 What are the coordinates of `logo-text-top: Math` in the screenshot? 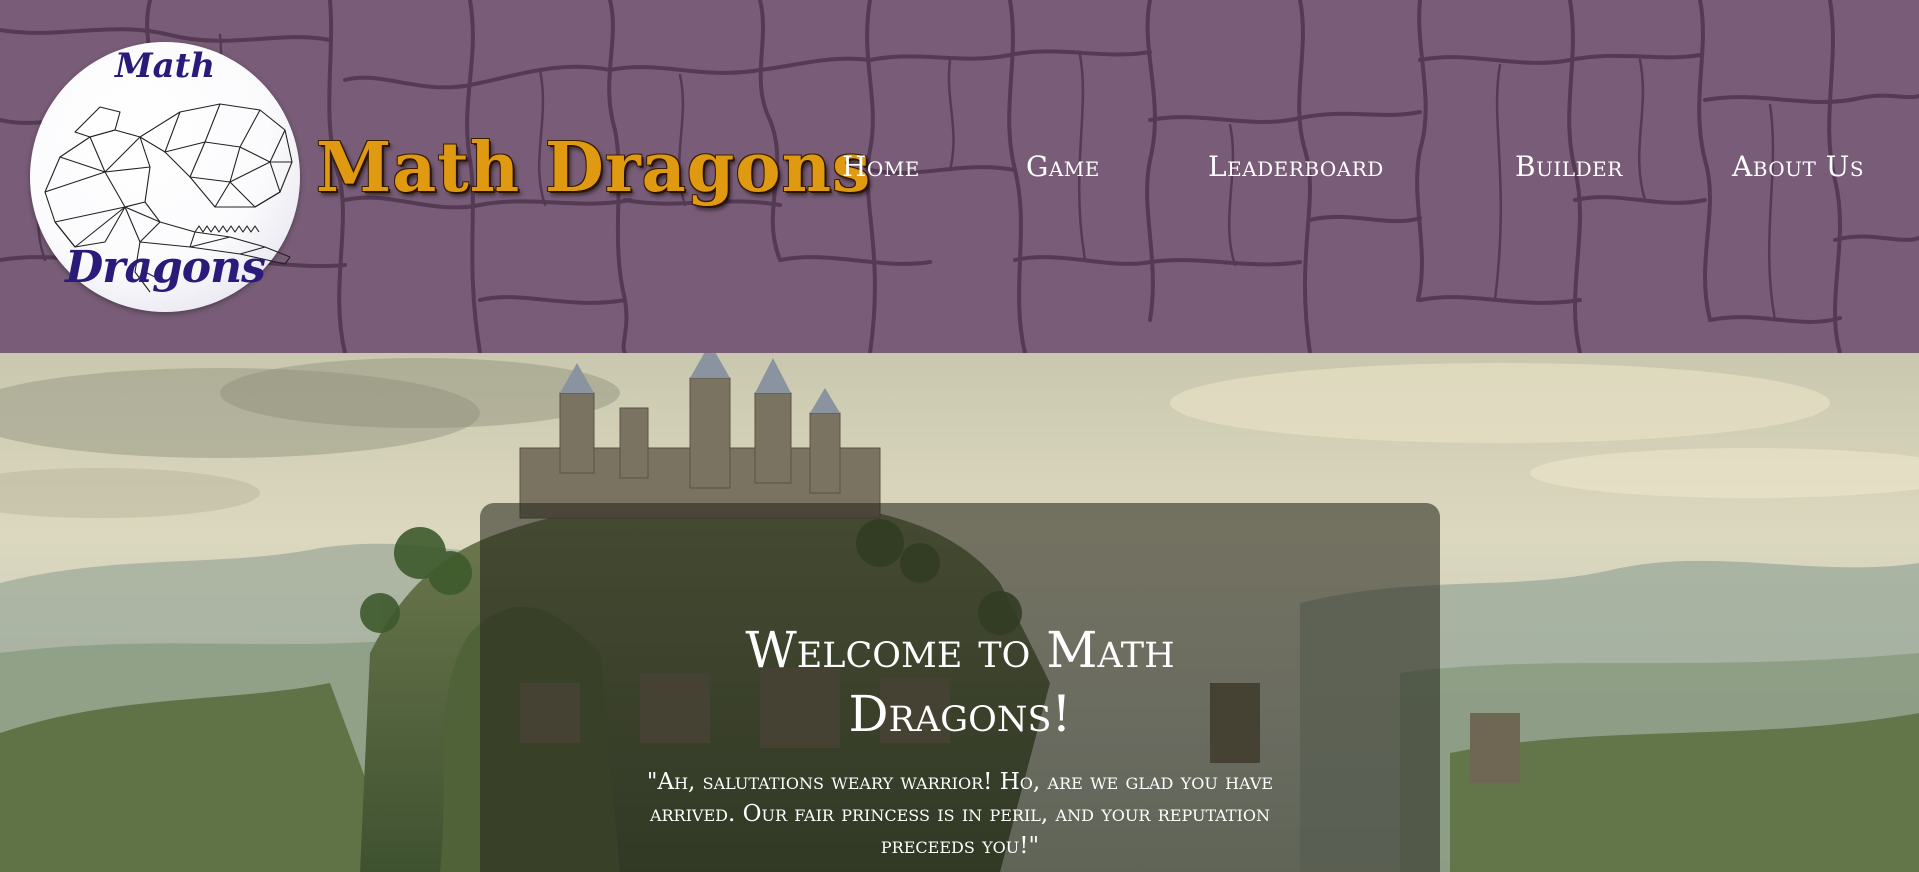 It's located at (165, 66).